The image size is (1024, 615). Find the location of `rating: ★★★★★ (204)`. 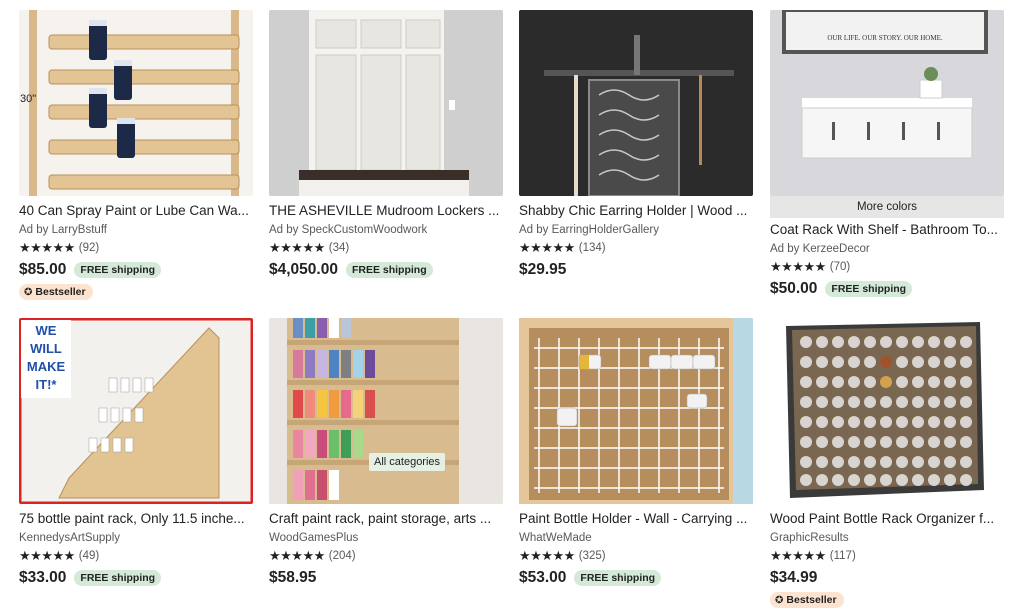

rating: ★★★★★ (204) is located at coordinates (386, 556).